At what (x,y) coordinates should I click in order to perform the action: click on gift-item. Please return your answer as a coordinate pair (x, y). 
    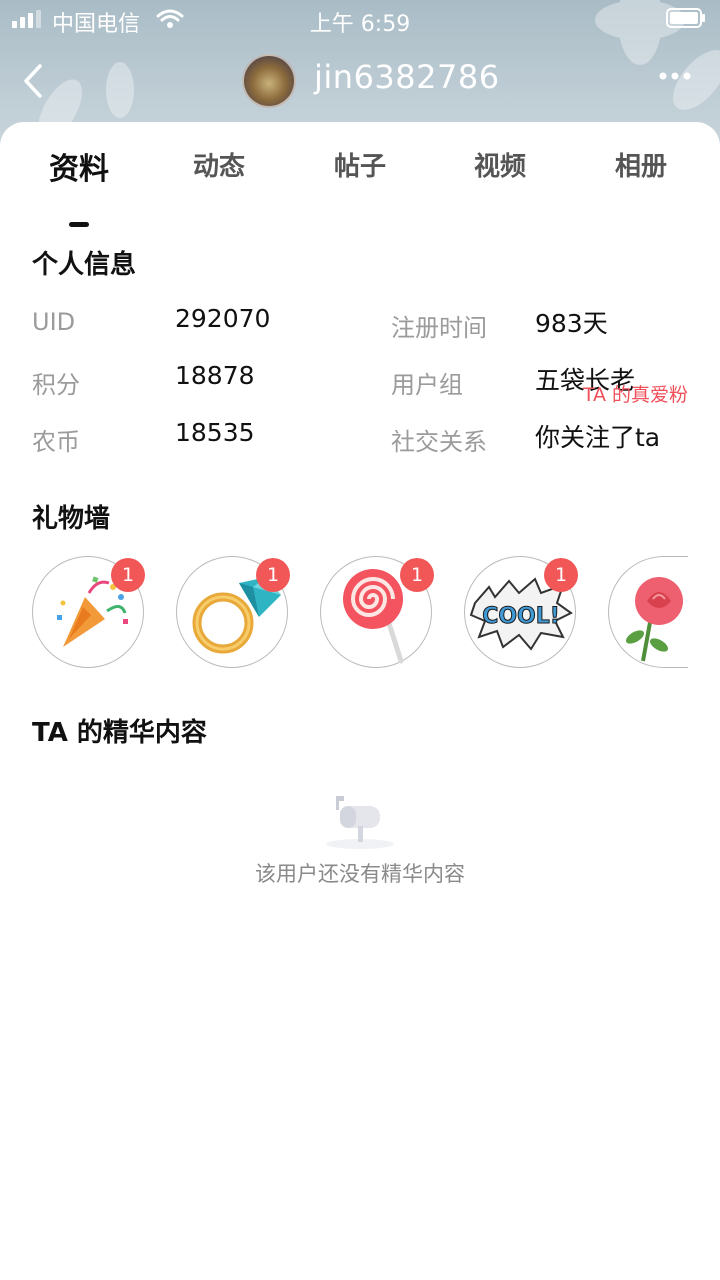
    Looking at the image, I should click on (648, 612).